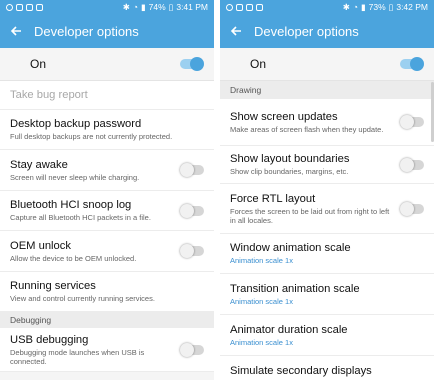  Describe the element at coordinates (192, 210) in the screenshot. I see `bluetooth-hci-toggle` at that location.